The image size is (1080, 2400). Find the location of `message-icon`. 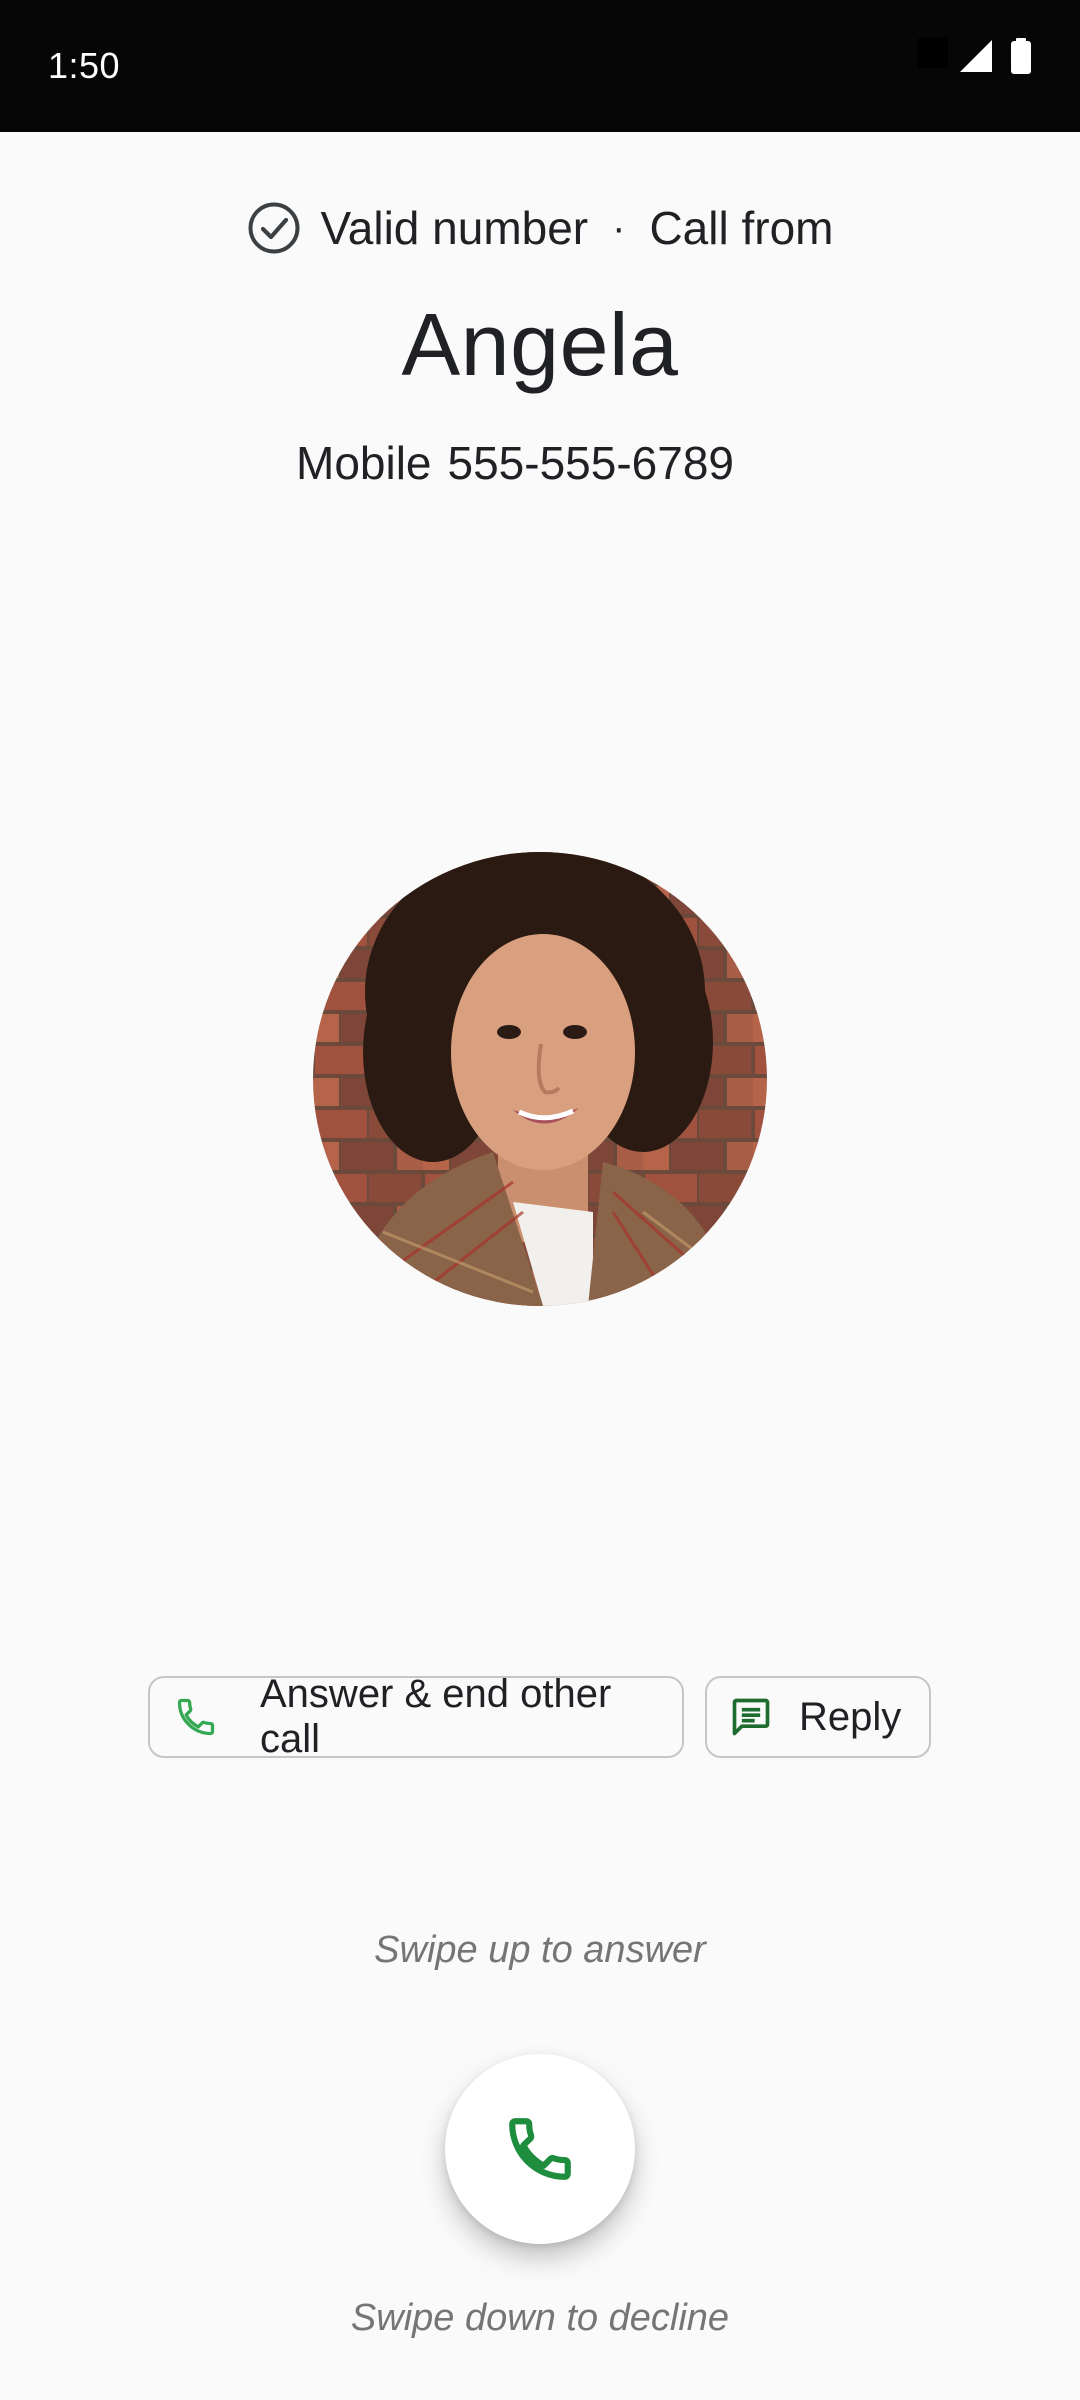

message-icon is located at coordinates (751, 1717).